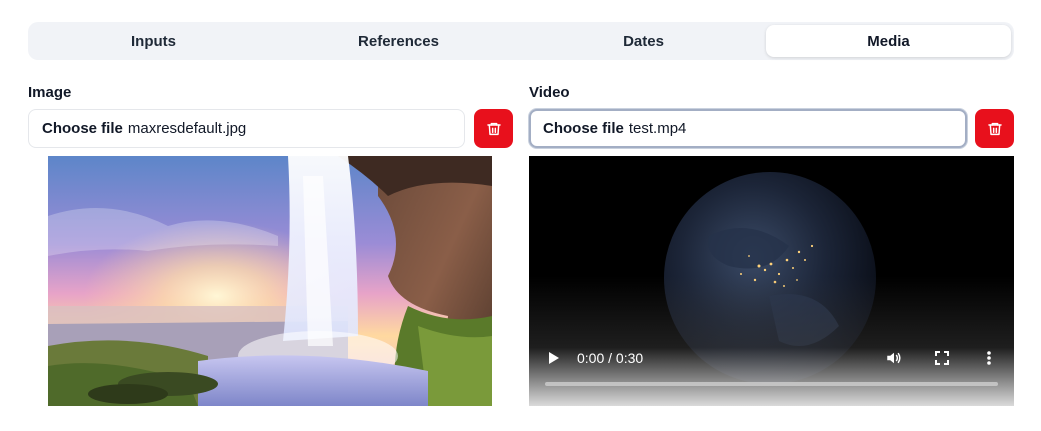 This screenshot has height=431, width=1041. What do you see at coordinates (549, 92) in the screenshot?
I see `video-label: Video` at bounding box center [549, 92].